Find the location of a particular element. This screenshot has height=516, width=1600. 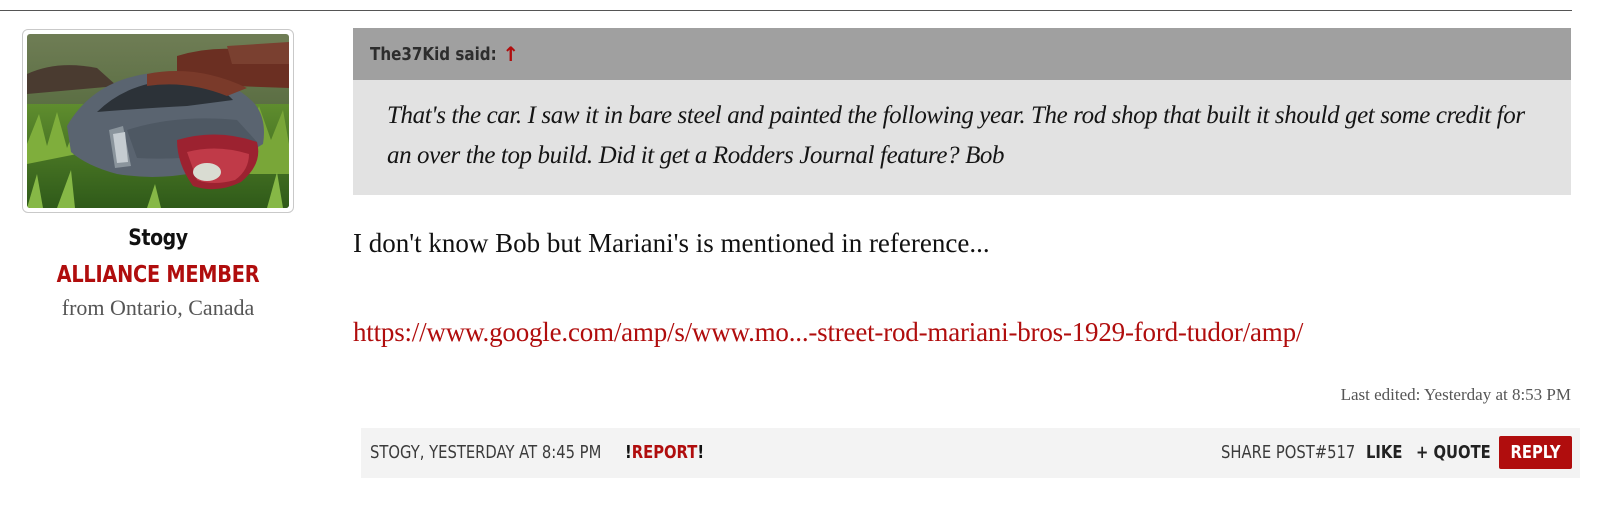

reply-label: REPLY is located at coordinates (1535, 452).